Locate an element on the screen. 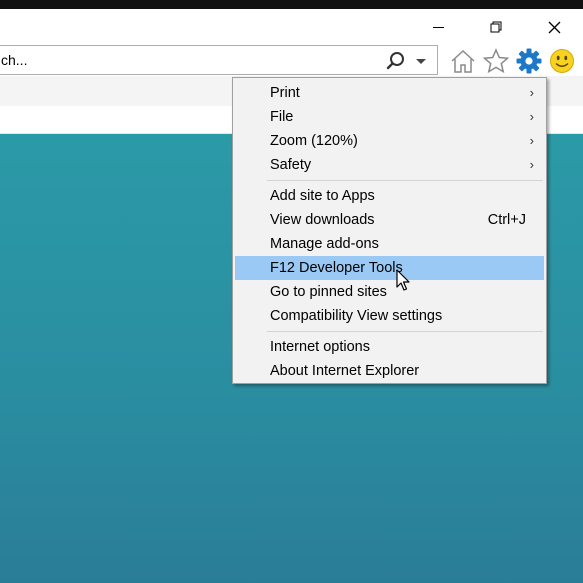 The width and height of the screenshot is (583, 583). menu-item-manage-add-ons: Manage add-ons is located at coordinates (389, 244).